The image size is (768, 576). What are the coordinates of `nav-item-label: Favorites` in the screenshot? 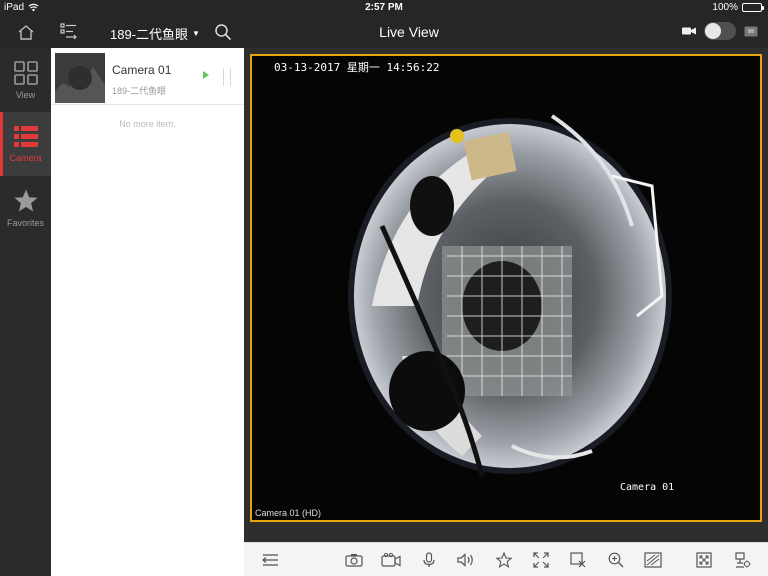 It's located at (25, 223).